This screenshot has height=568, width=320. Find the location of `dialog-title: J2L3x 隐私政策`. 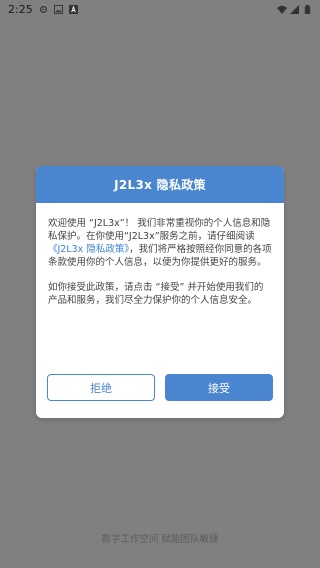

dialog-title: J2L3x 隐私政策 is located at coordinates (160, 185).